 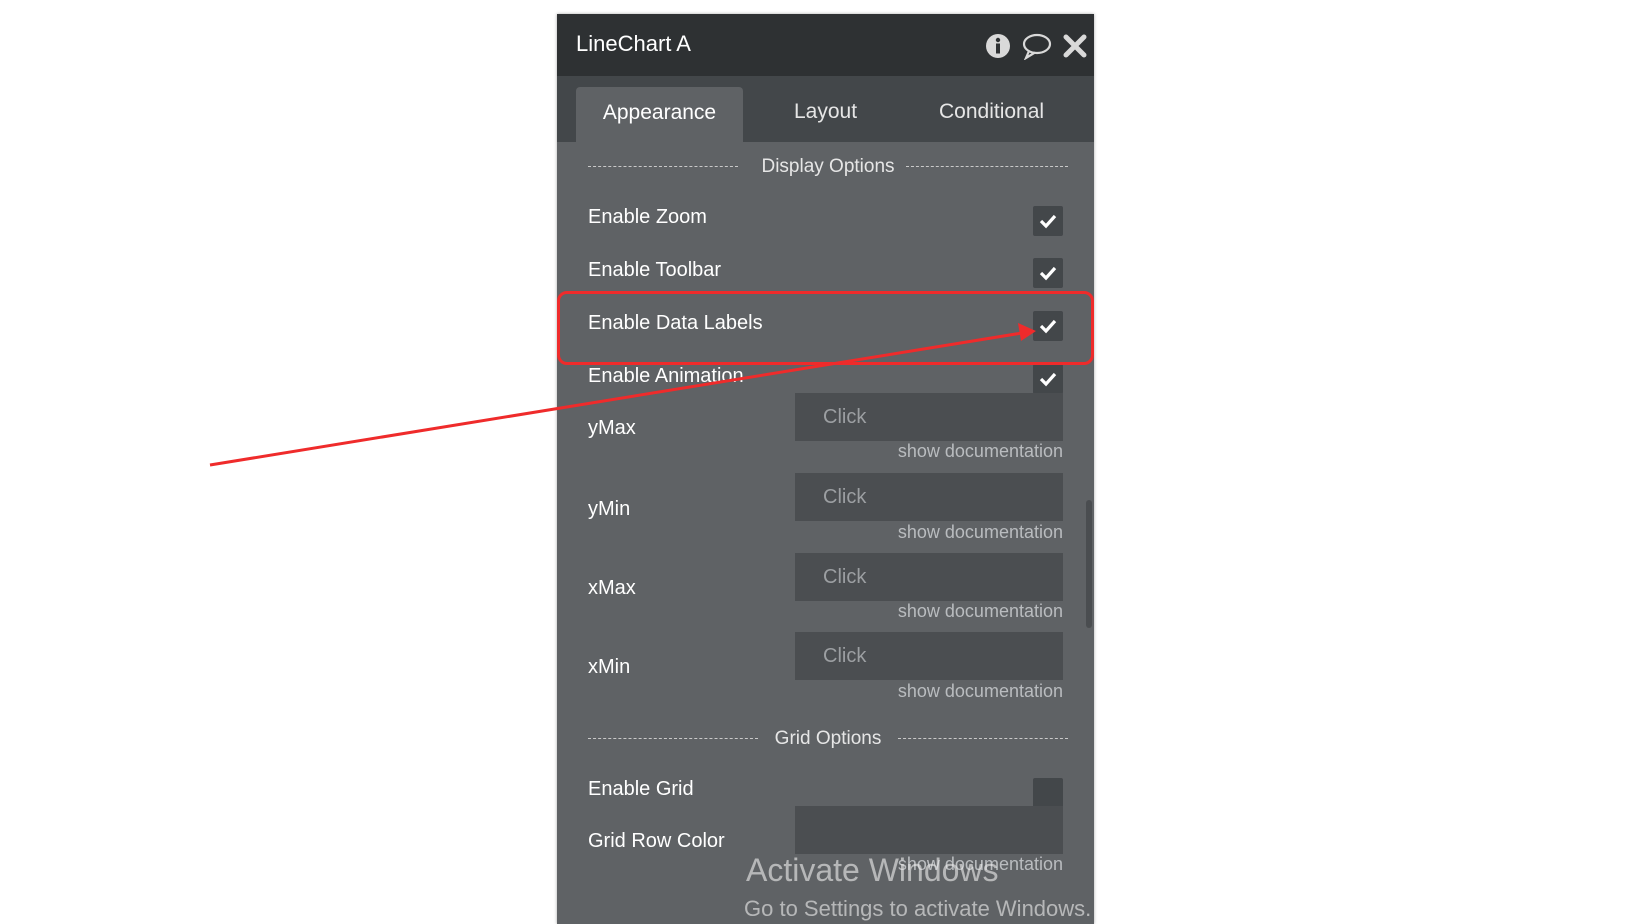 I want to click on annotation-arrow, so click(x=622, y=395).